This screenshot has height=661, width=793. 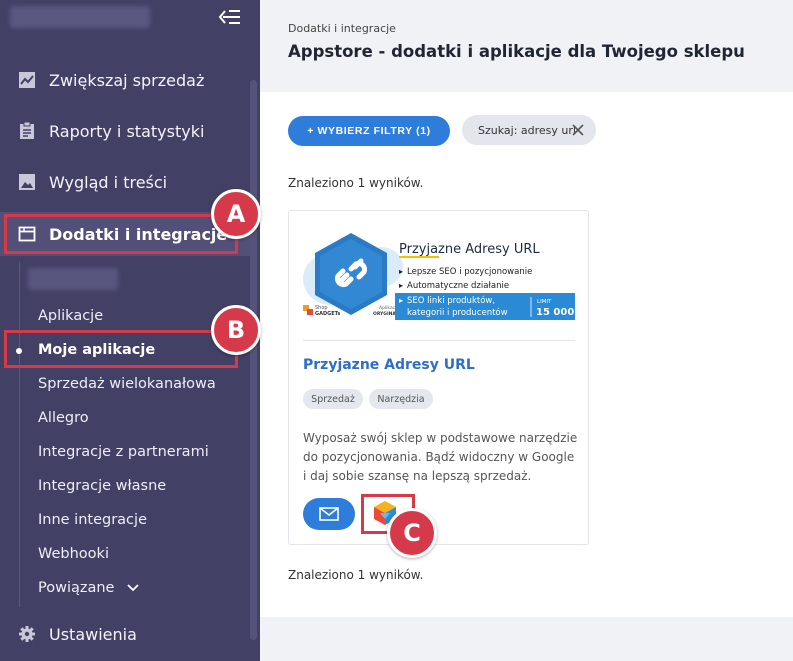 What do you see at coordinates (469, 249) in the screenshot?
I see `banner-title: Przyjazne Adresy URL` at bounding box center [469, 249].